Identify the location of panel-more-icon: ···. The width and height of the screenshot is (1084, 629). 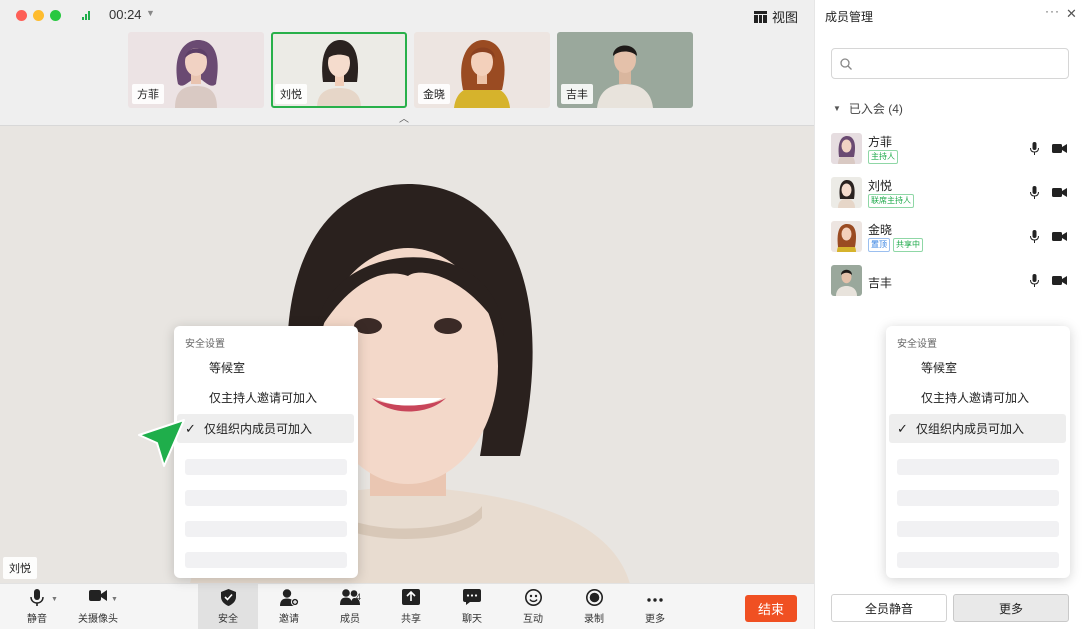
(1052, 11).